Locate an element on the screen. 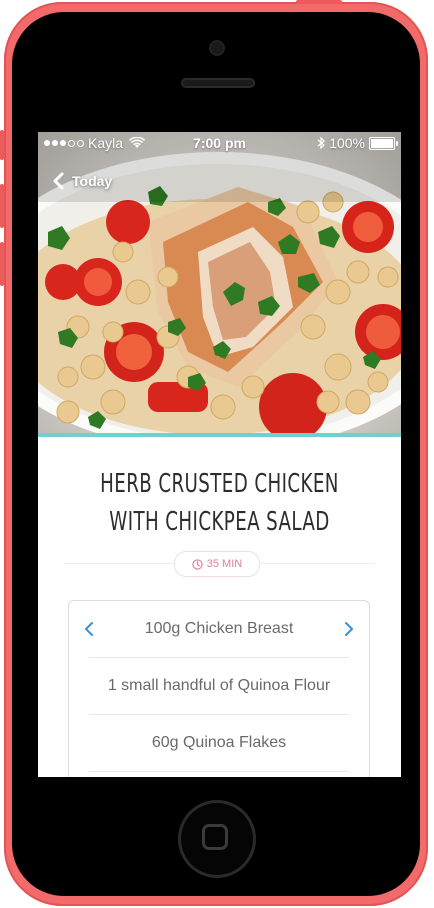 This screenshot has height=908, width=434. ingredient-item: 100g Chicken Breast is located at coordinates (219, 629).